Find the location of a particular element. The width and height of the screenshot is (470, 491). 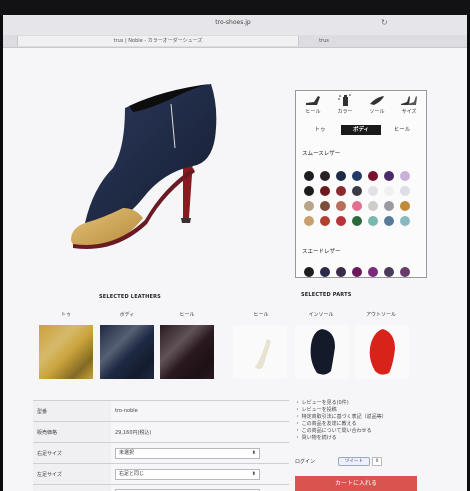

link-continue-shopping: ・ 買い物を続ける is located at coordinates (370, 438).